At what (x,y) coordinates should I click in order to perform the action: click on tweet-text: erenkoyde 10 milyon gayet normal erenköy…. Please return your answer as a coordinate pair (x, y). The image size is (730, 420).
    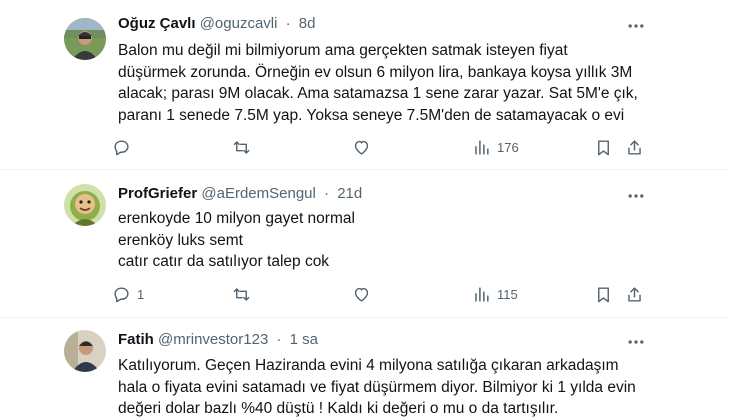
    Looking at the image, I should click on (388, 240).